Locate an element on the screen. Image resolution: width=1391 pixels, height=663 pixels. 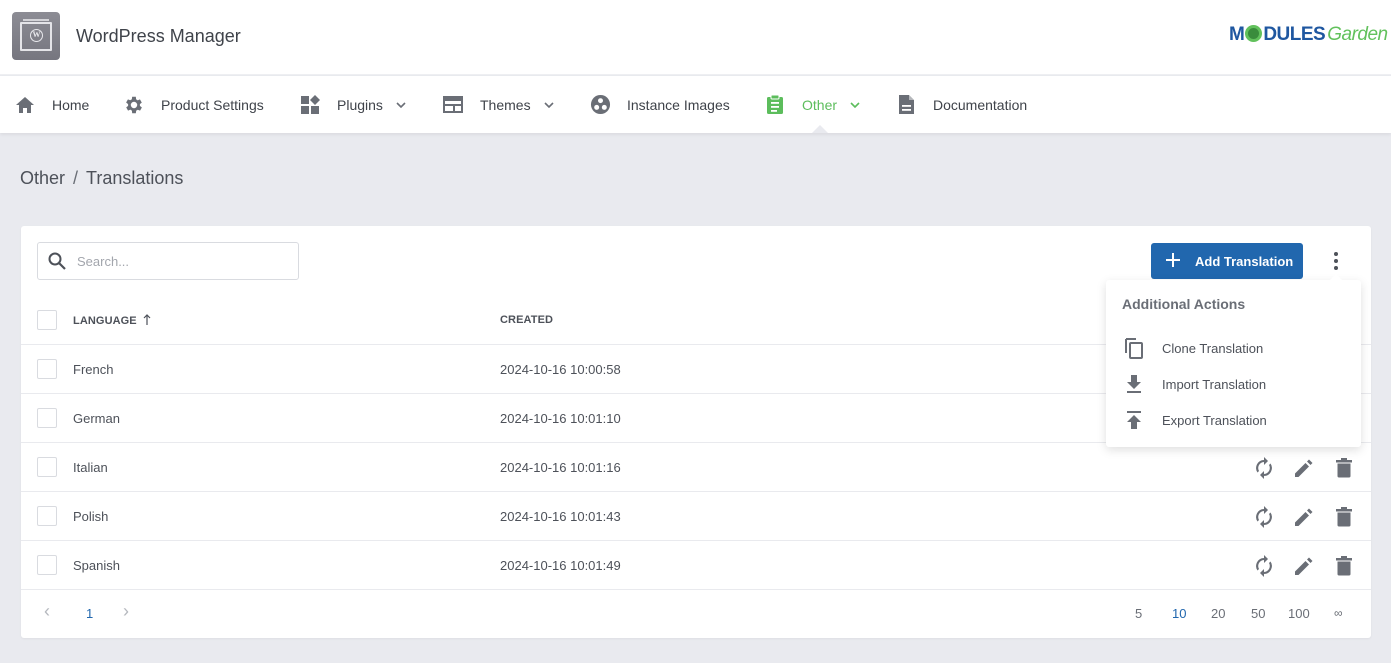
add-translation-button: Add Translation is located at coordinates (1227, 261).